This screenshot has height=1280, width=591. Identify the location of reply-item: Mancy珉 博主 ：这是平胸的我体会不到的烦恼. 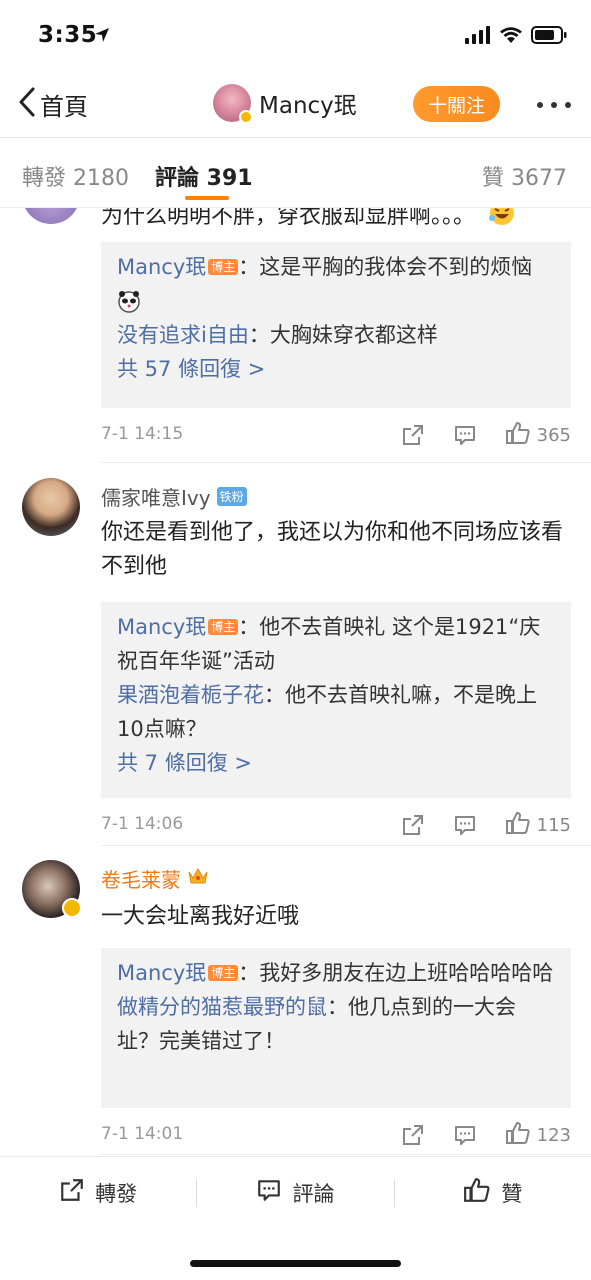
(336, 284).